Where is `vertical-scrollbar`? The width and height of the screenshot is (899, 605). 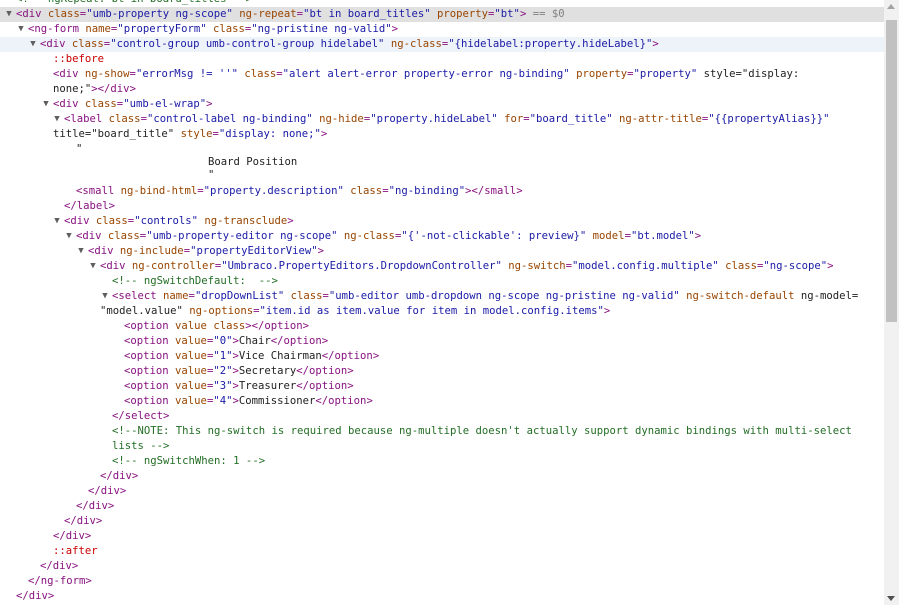 vertical-scrollbar is located at coordinates (891, 302).